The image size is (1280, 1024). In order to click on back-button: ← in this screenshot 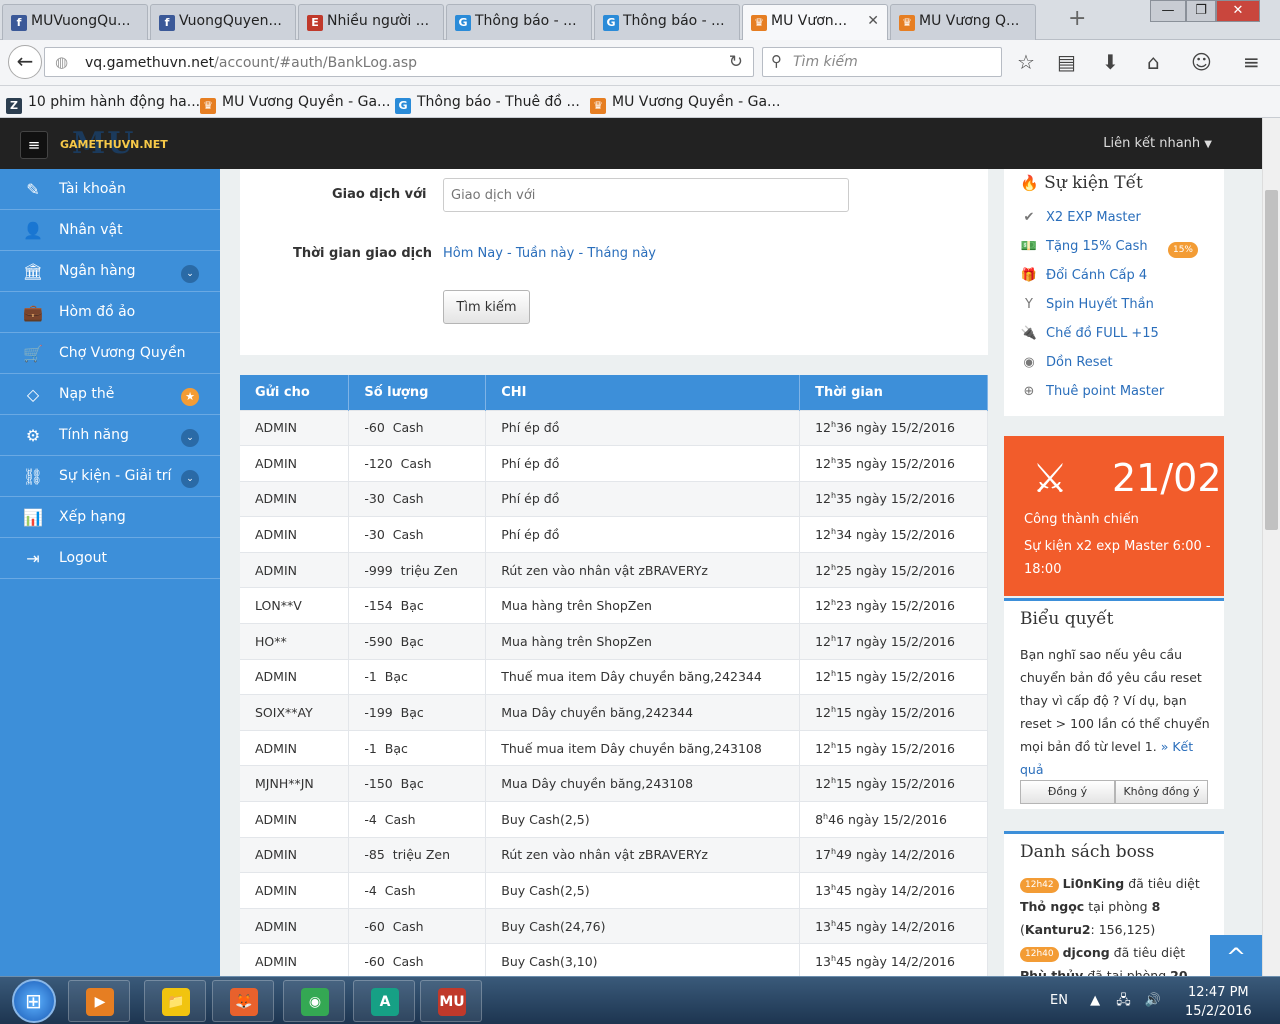, I will do `click(25, 62)`.